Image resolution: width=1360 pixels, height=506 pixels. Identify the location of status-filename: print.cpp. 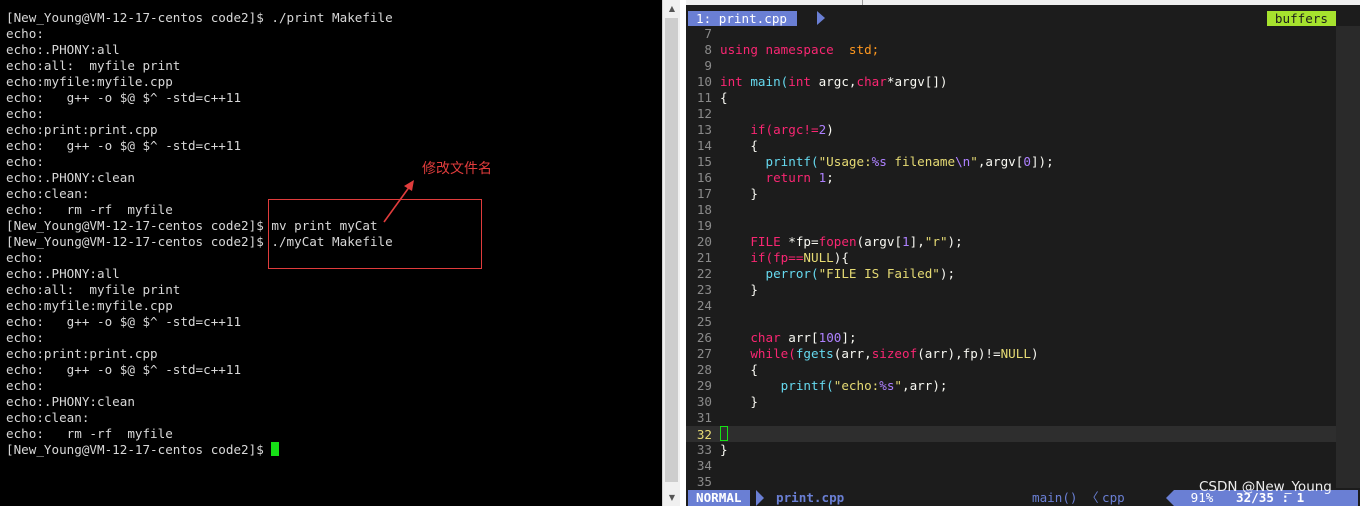
(810, 497).